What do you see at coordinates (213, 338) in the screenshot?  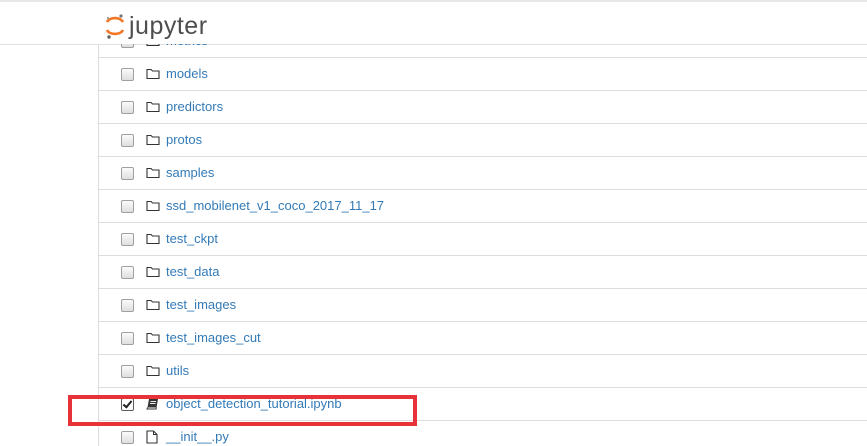 I see `file-link: test_images_cut` at bounding box center [213, 338].